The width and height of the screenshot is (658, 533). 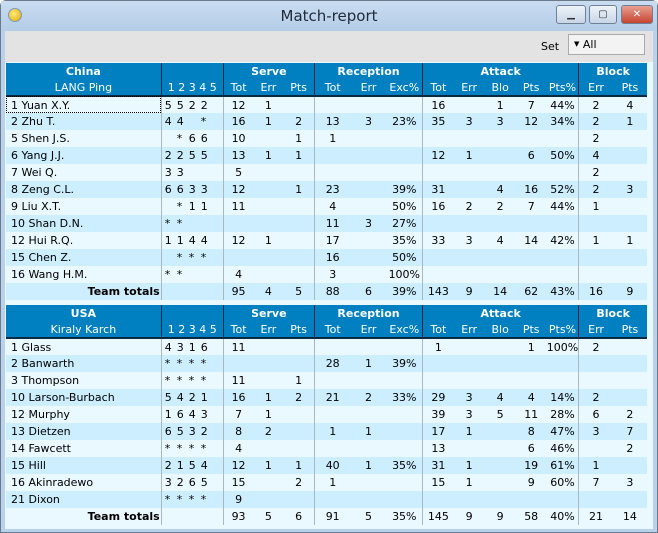 What do you see at coordinates (84, 104) in the screenshot?
I see `player-name: 1 Yuan X.Y.` at bounding box center [84, 104].